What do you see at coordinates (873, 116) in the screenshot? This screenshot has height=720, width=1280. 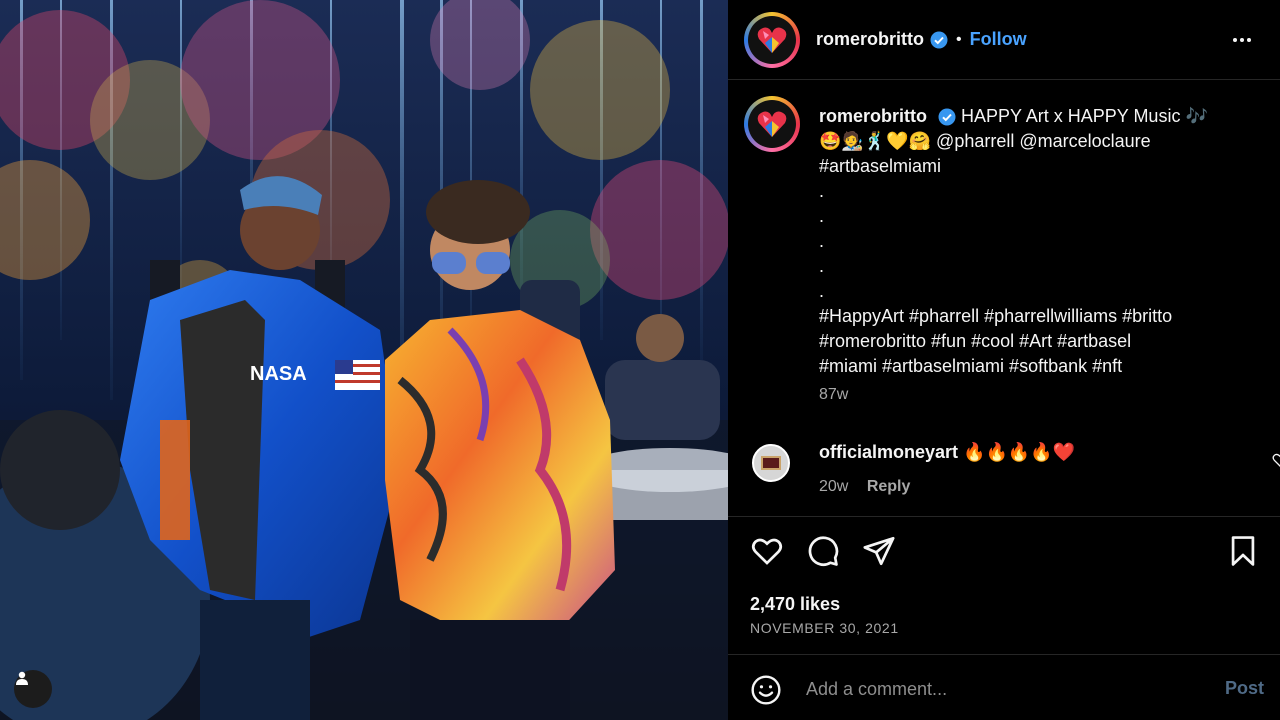 I see `caption-username: romerobritto` at bounding box center [873, 116].